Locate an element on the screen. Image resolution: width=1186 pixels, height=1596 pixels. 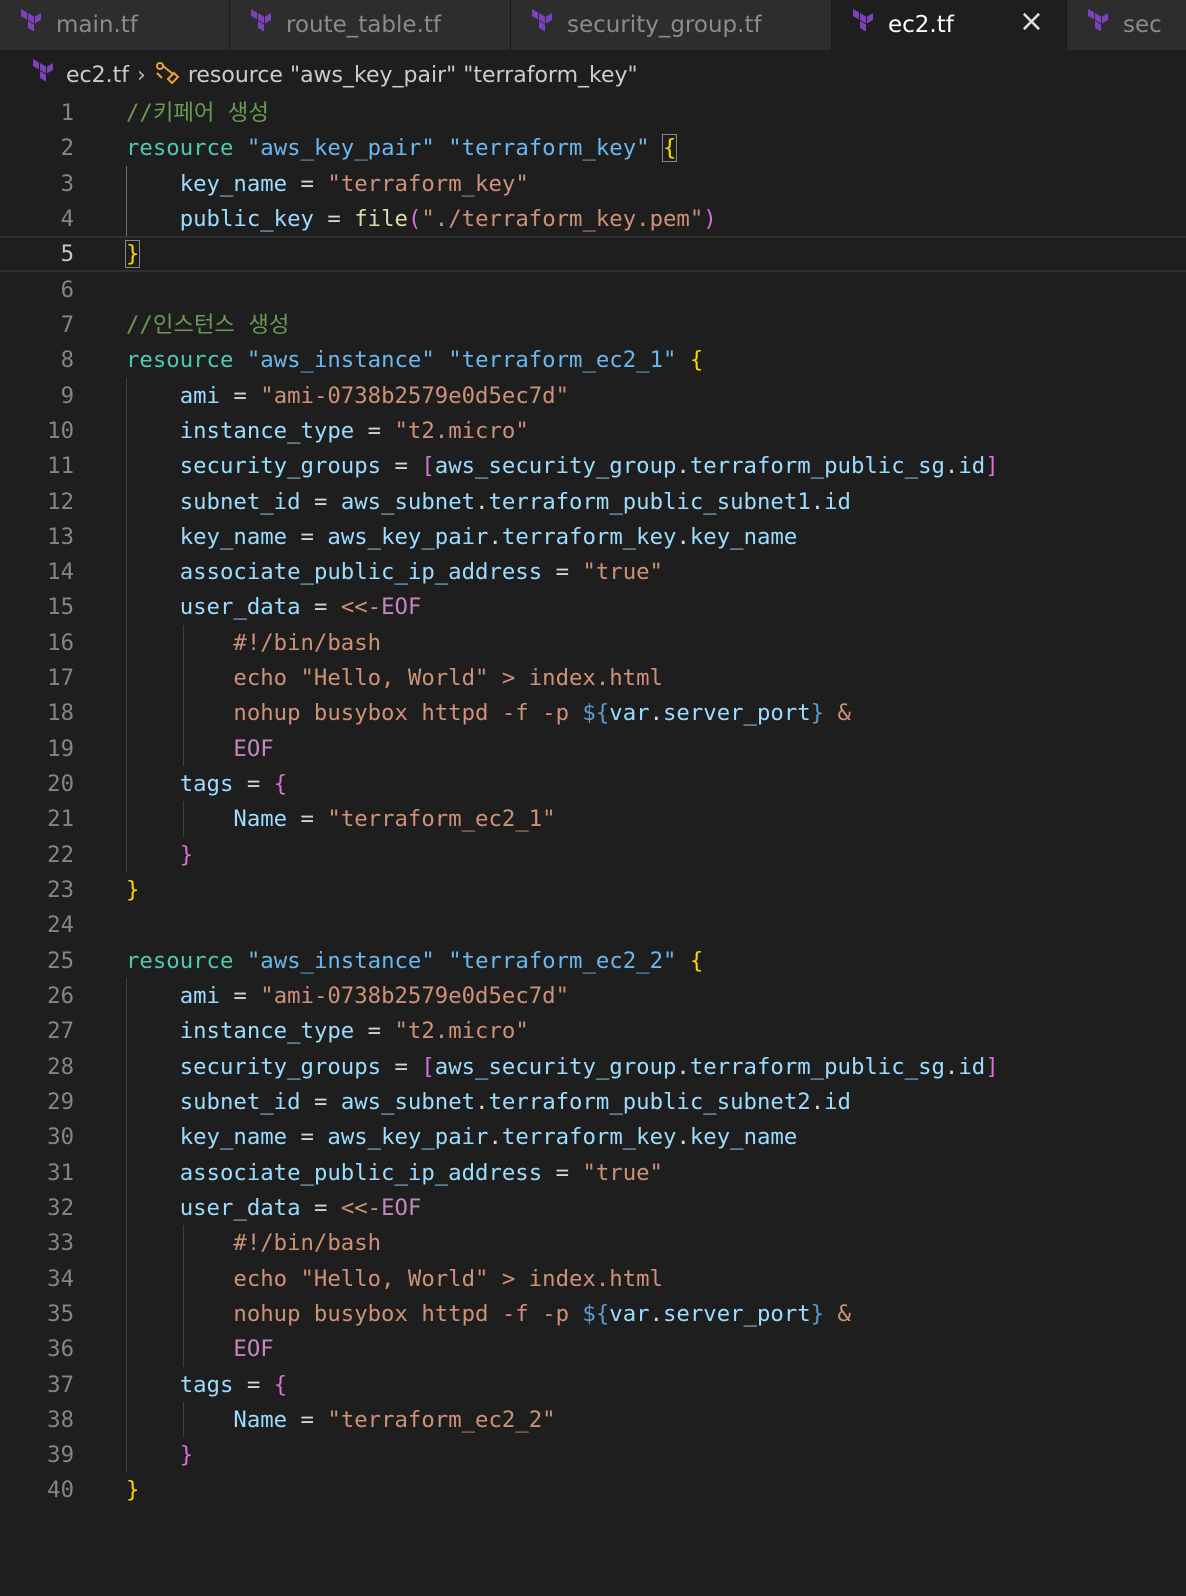
code-line: 10 instance_type = "t2.micro" is located at coordinates (593, 431).